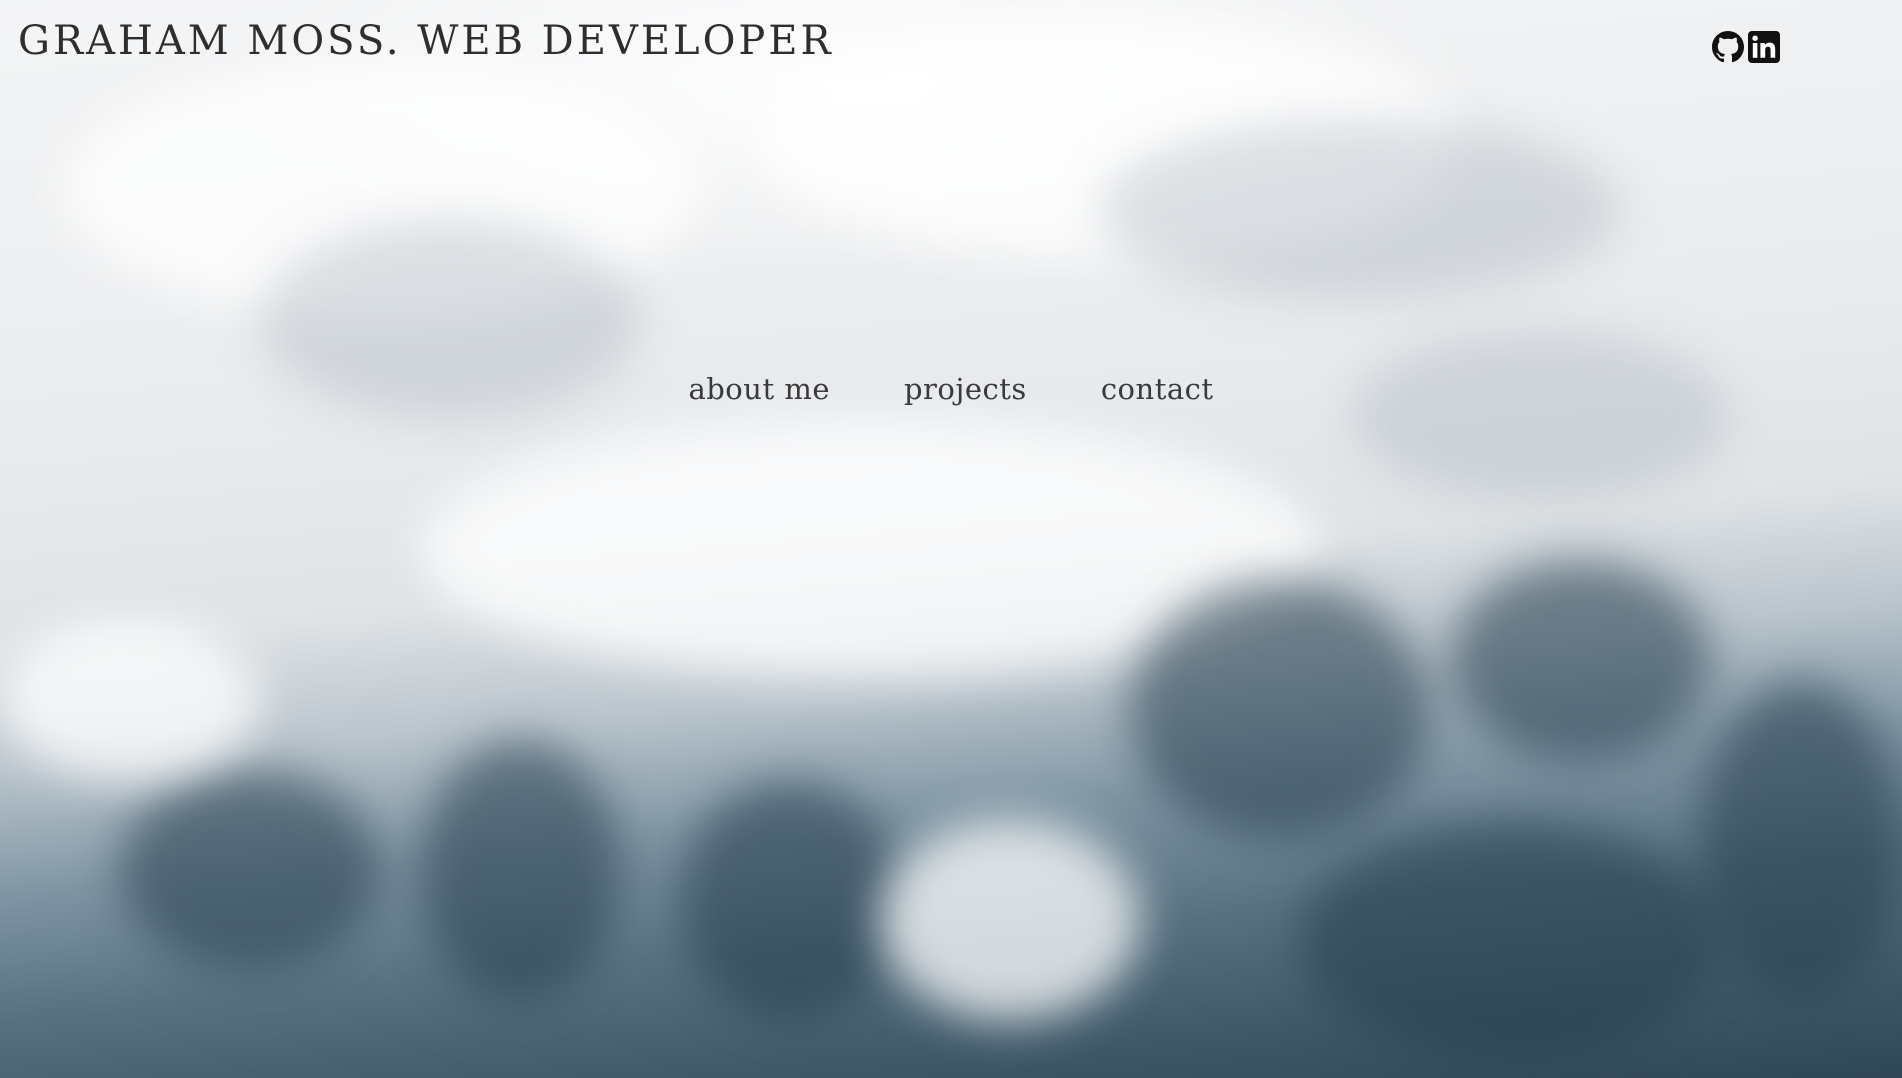 This screenshot has width=1902, height=1078. I want to click on github-icon, so click(1728, 47).